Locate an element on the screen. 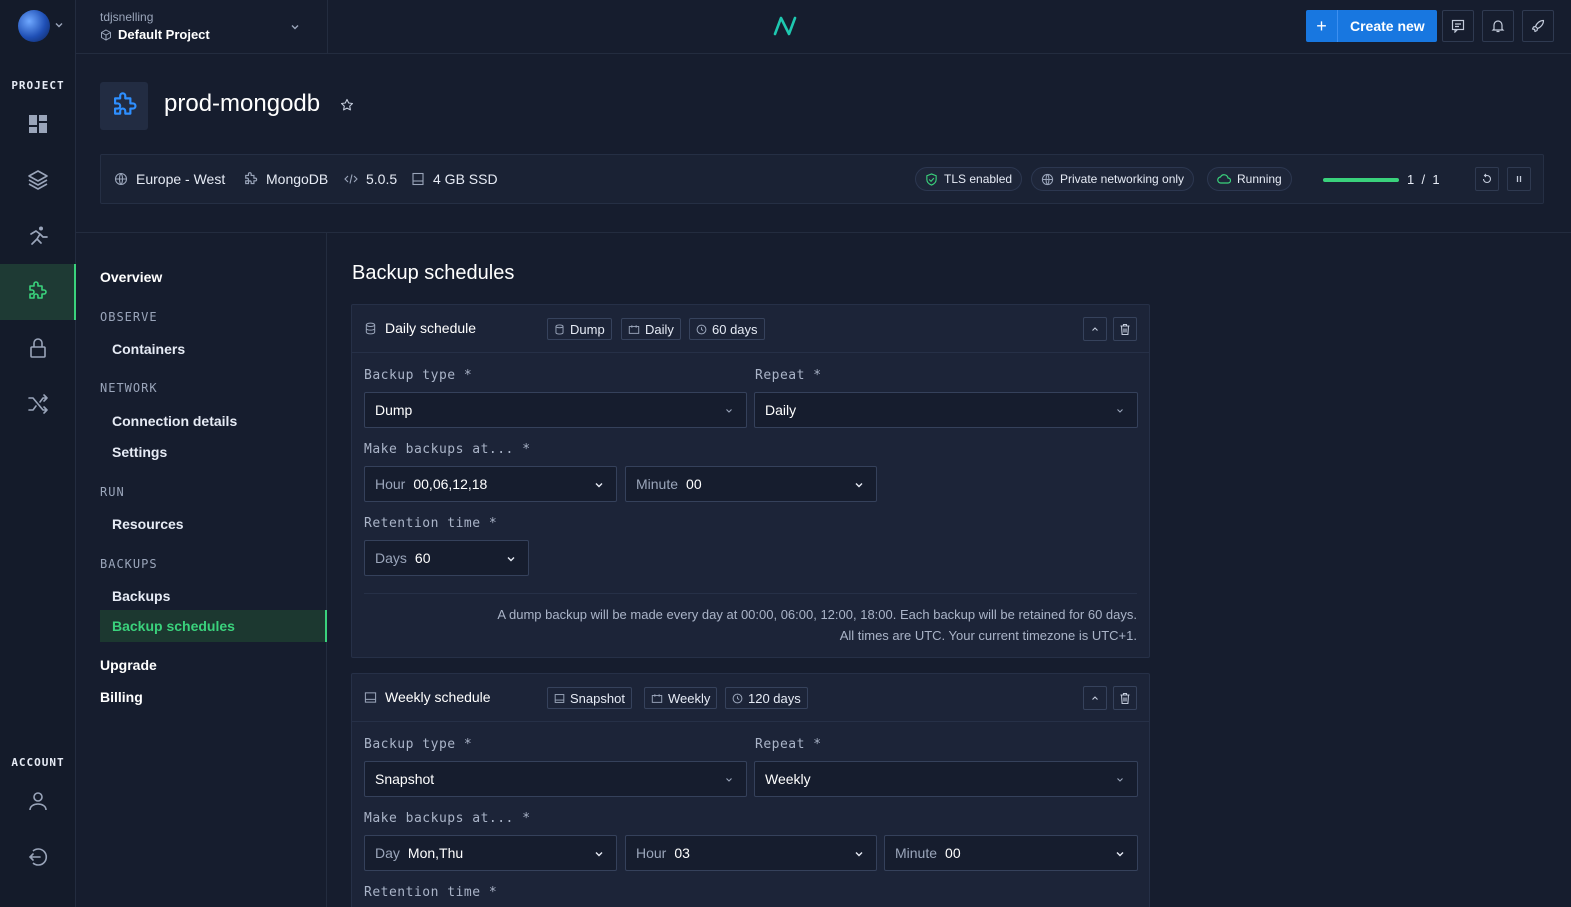  weekly-schedule-header: Weekly schedule Snapshot Weekly 120 days is located at coordinates (750, 698).